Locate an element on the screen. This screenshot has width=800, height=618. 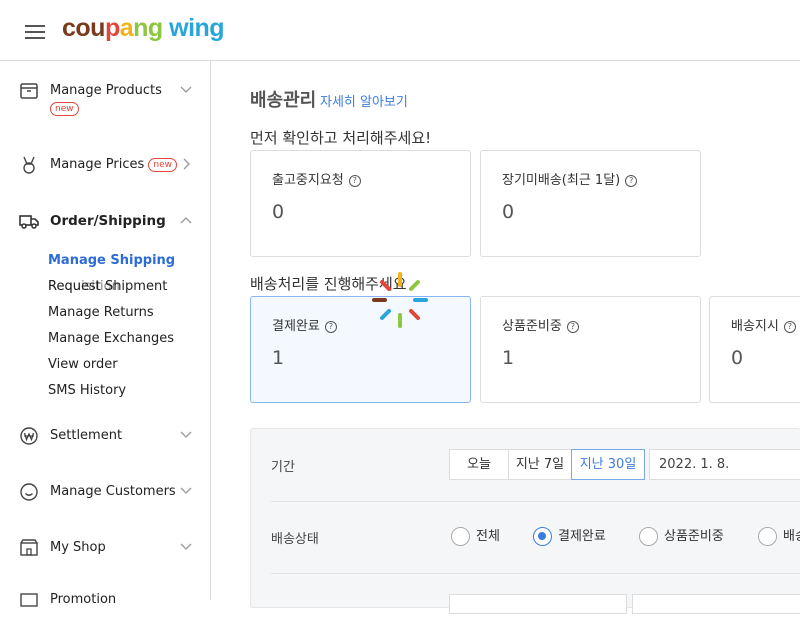
sidebar-item-label: Order/Shipping is located at coordinates (108, 221).